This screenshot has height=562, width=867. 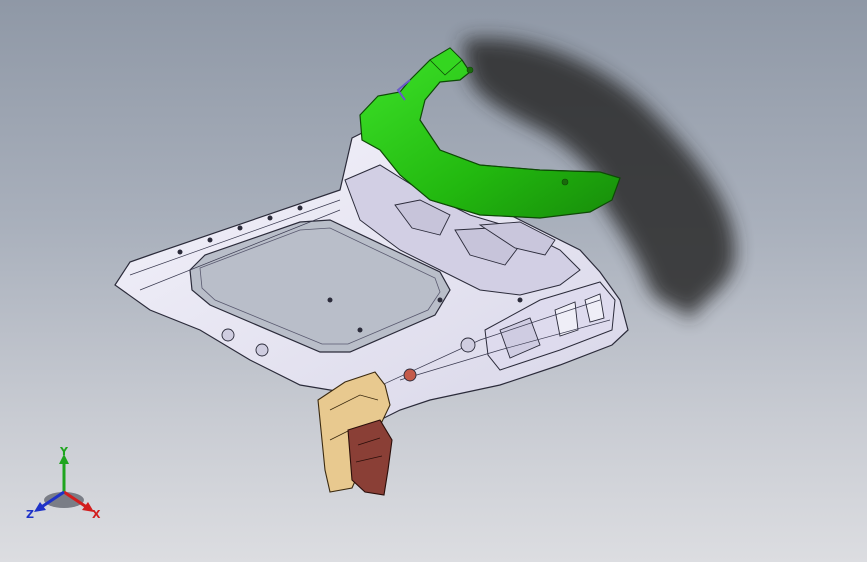 What do you see at coordinates (30, 514) in the screenshot?
I see `z-axis-label: Z` at bounding box center [30, 514].